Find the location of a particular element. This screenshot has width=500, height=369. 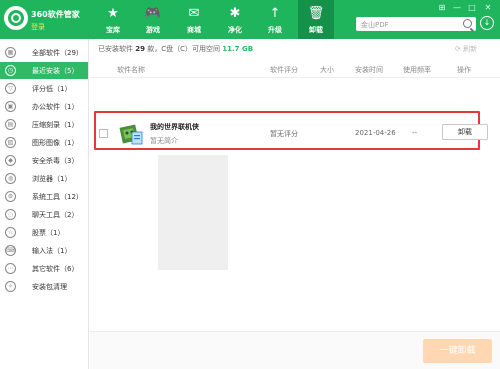

trash-icon: 🗑 is located at coordinates (316, 13).